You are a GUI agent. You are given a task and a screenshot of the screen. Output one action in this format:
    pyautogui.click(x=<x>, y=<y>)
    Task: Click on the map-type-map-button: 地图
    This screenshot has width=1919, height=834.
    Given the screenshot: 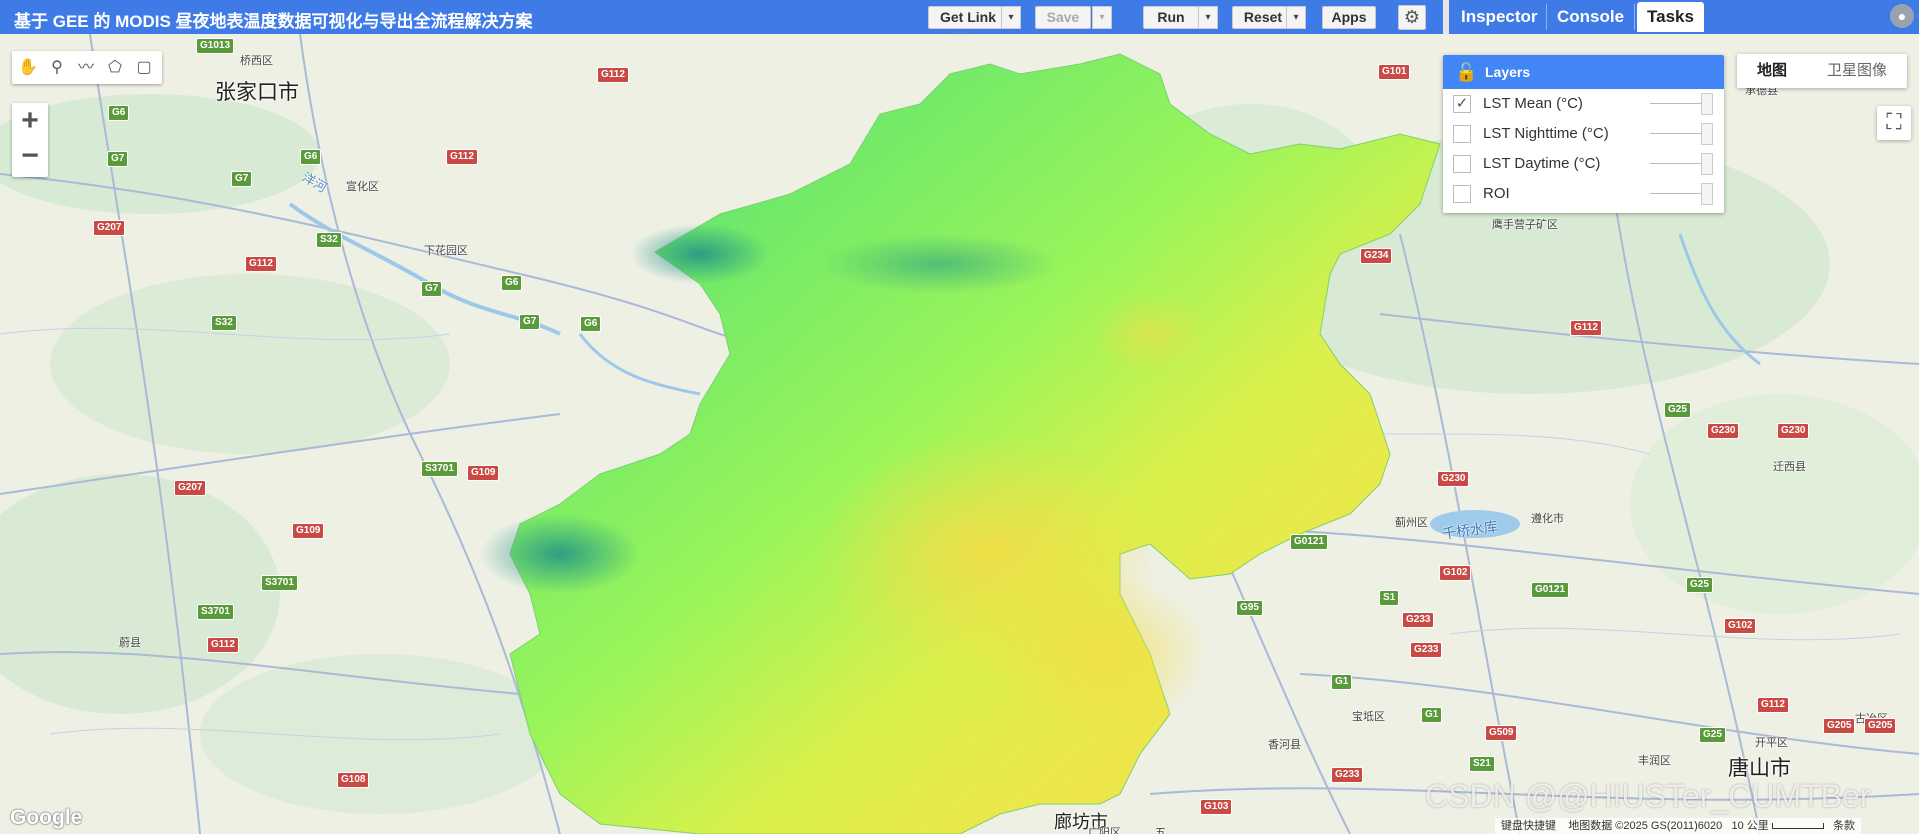 What is the action you would take?
    pyautogui.click(x=1772, y=71)
    